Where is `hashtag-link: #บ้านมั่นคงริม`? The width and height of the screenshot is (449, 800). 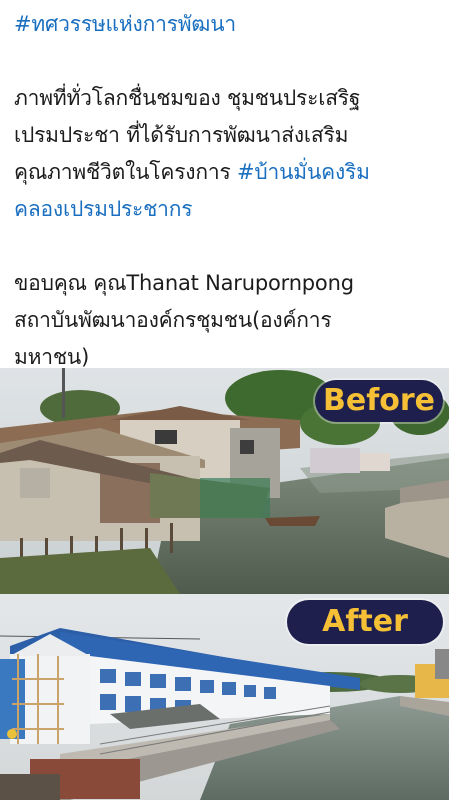
hashtag-link: #บ้านมั่นคงริม is located at coordinates (303, 172).